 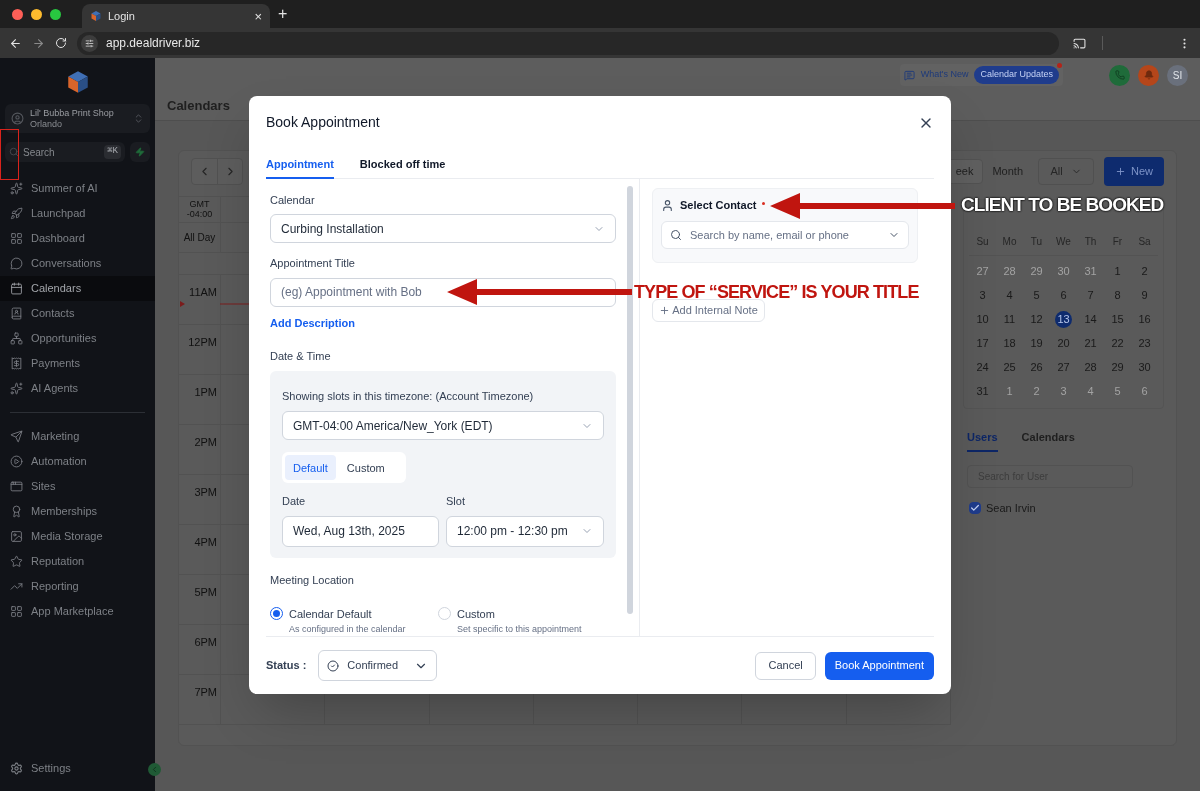 What do you see at coordinates (17, 14) in the screenshot?
I see `close-window-icon` at bounding box center [17, 14].